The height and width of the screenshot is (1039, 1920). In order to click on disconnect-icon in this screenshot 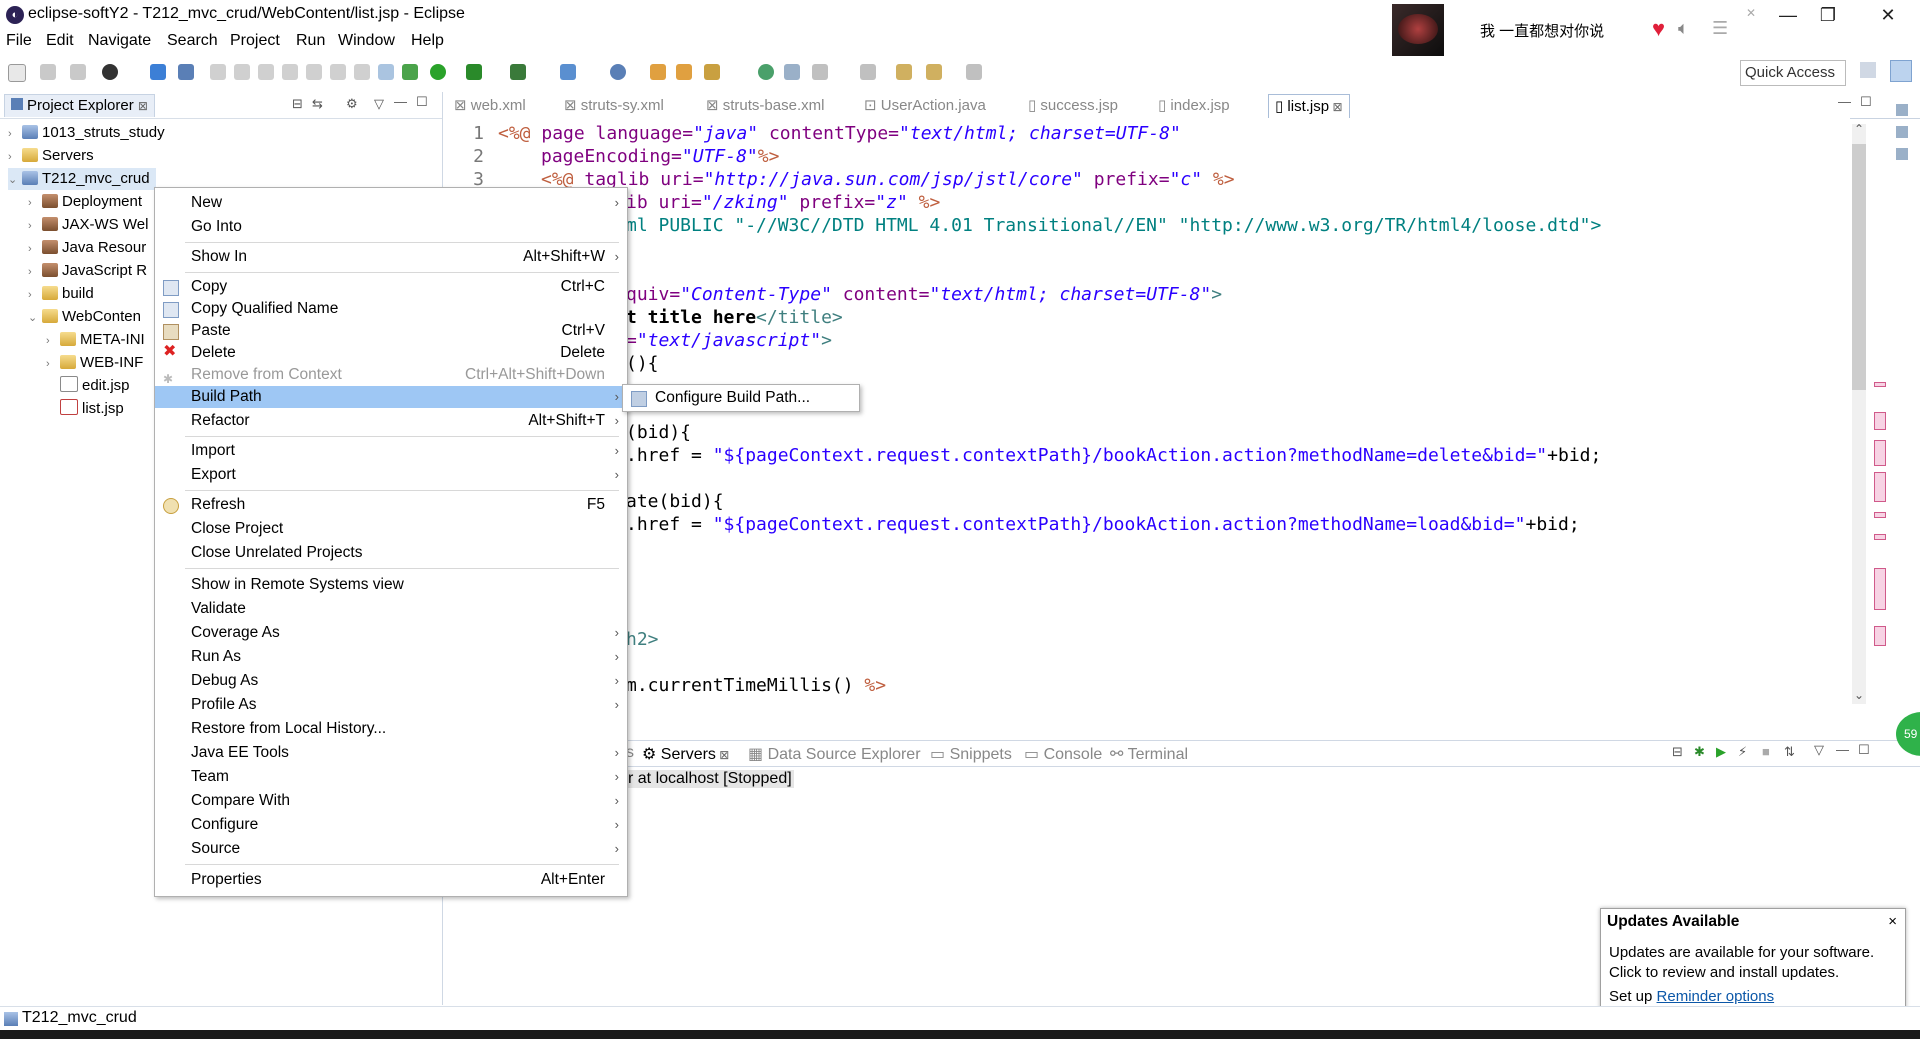, I will do `click(290, 72)`.